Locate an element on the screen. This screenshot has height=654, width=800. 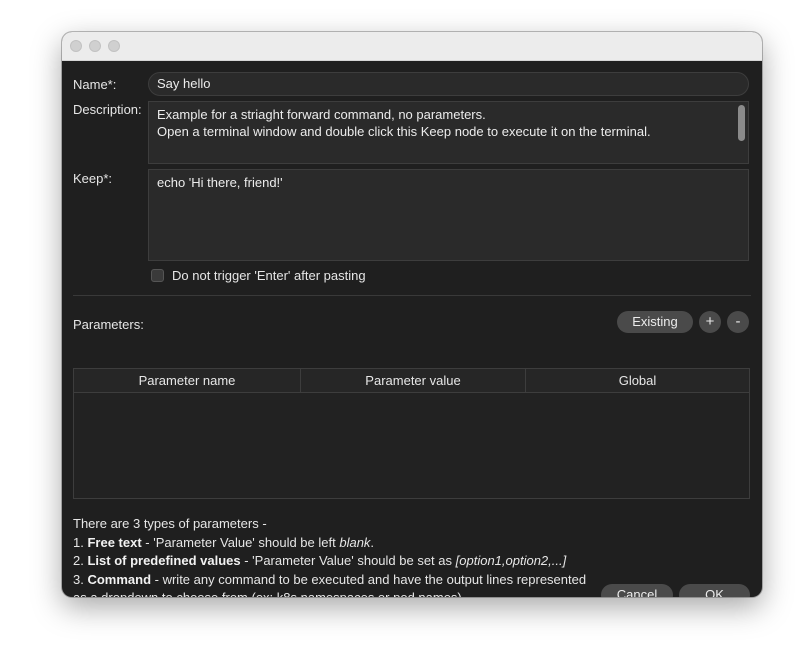
zoom-window-button is located at coordinates (114, 46).